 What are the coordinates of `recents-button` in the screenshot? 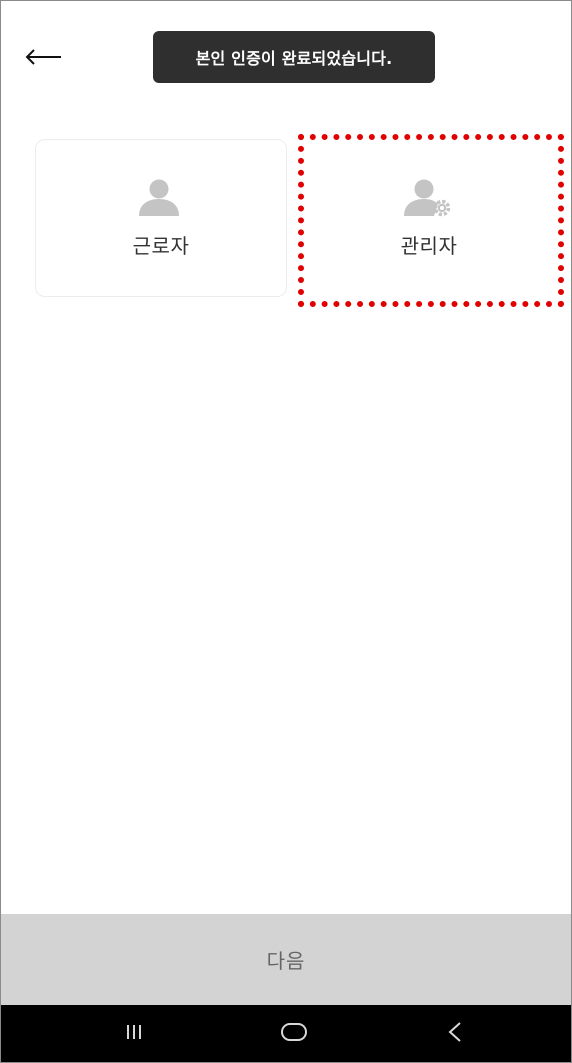 It's located at (134, 1033).